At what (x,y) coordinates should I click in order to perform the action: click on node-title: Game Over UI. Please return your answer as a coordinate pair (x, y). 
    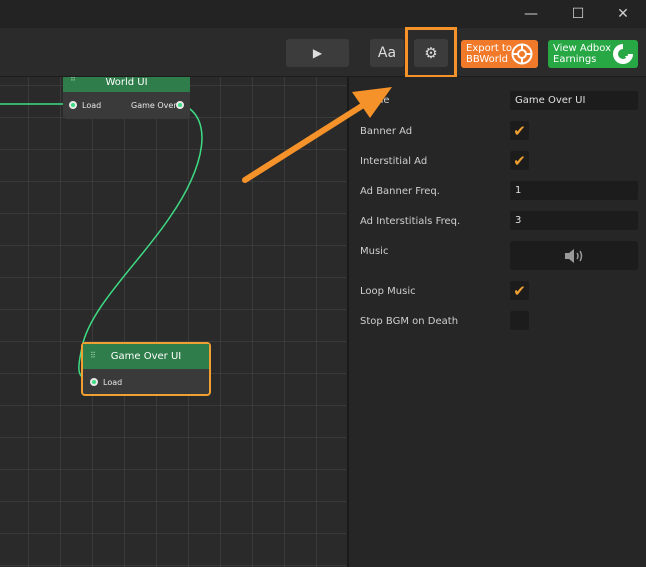
    Looking at the image, I should click on (146, 356).